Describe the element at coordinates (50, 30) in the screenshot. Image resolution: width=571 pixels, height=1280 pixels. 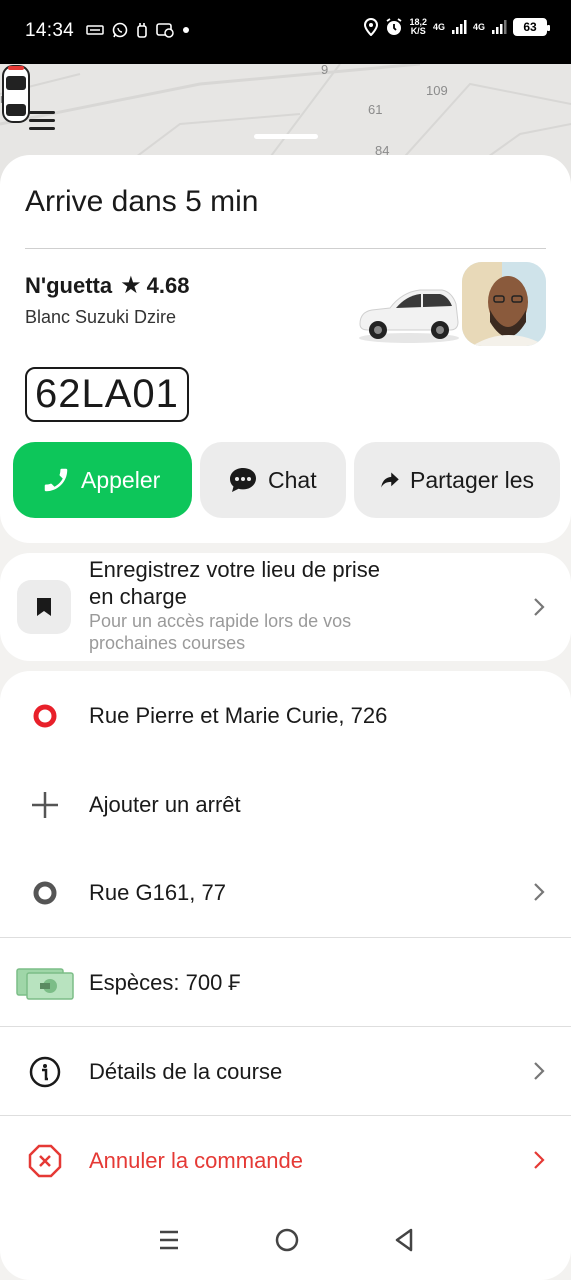
I see `status-time: 14:34` at that location.